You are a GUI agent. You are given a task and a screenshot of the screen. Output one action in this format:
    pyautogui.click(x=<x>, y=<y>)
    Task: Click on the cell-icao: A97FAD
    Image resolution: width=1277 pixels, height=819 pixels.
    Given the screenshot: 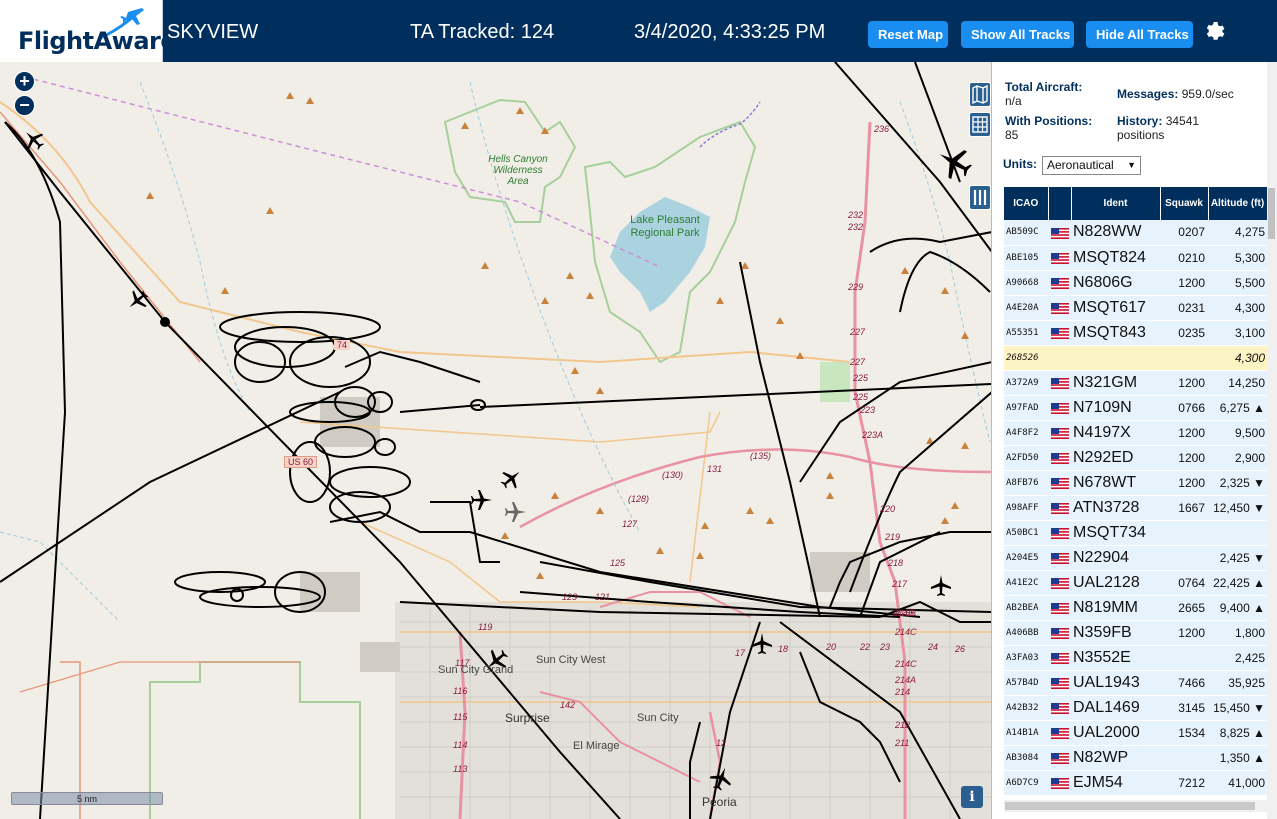 What is the action you would take?
    pyautogui.click(x=1026, y=408)
    